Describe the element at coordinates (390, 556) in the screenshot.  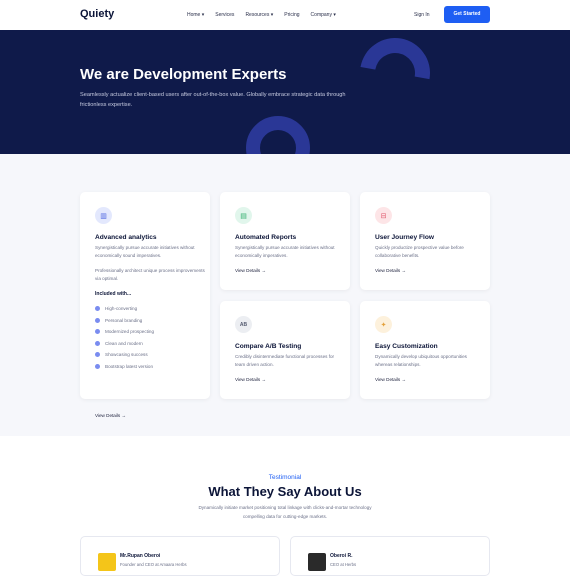
I see `testimonial-card: Oberoi R. CEO at Herbs` at that location.